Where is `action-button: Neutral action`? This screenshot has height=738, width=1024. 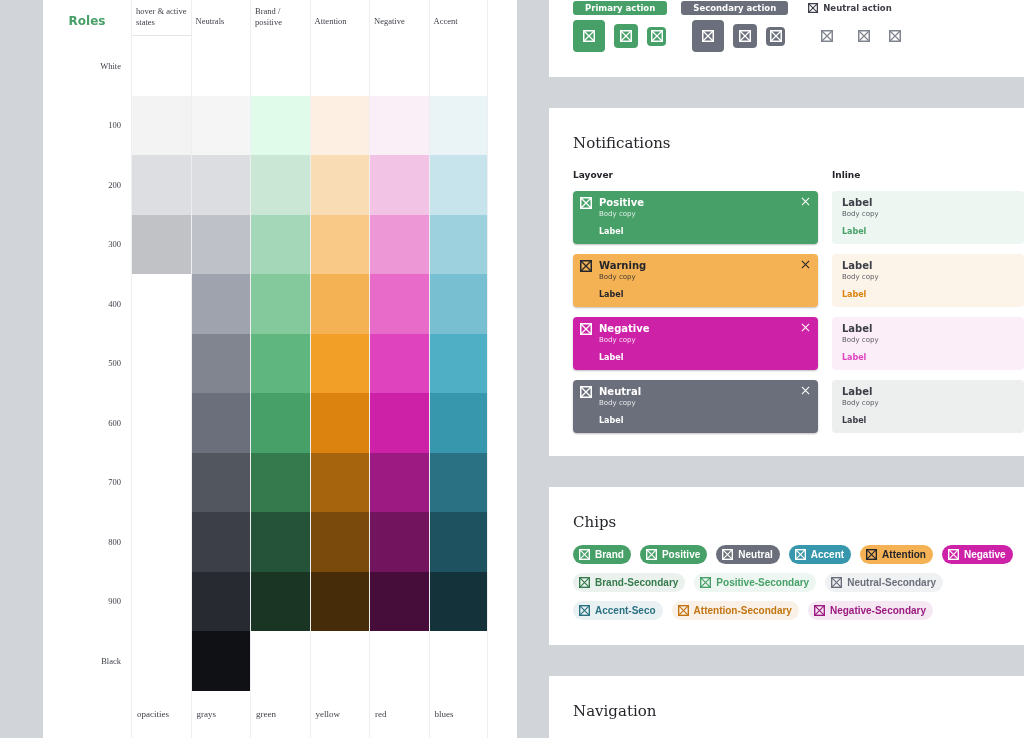
action-button: Neutral action is located at coordinates (853, 8).